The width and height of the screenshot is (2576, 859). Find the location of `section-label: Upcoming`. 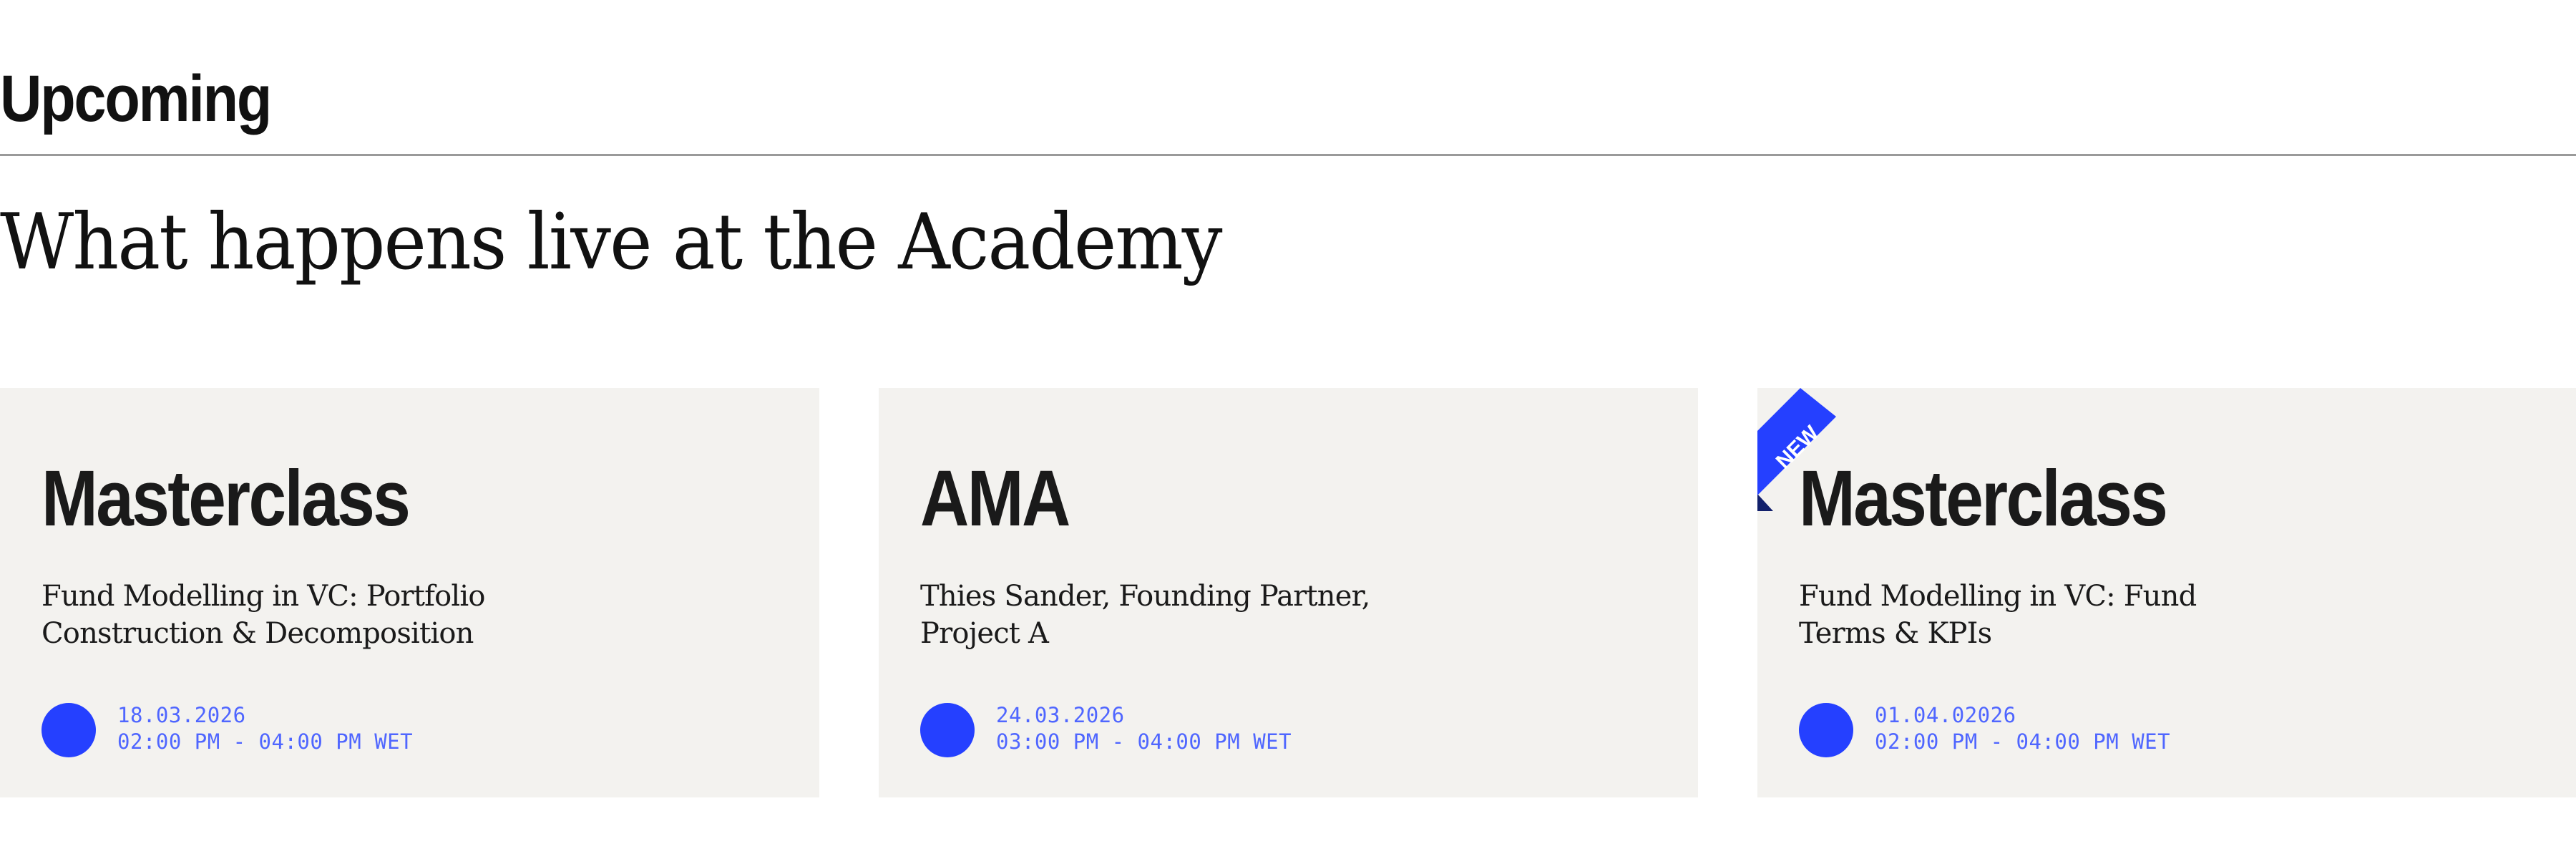

section-label: Upcoming is located at coordinates (136, 99).